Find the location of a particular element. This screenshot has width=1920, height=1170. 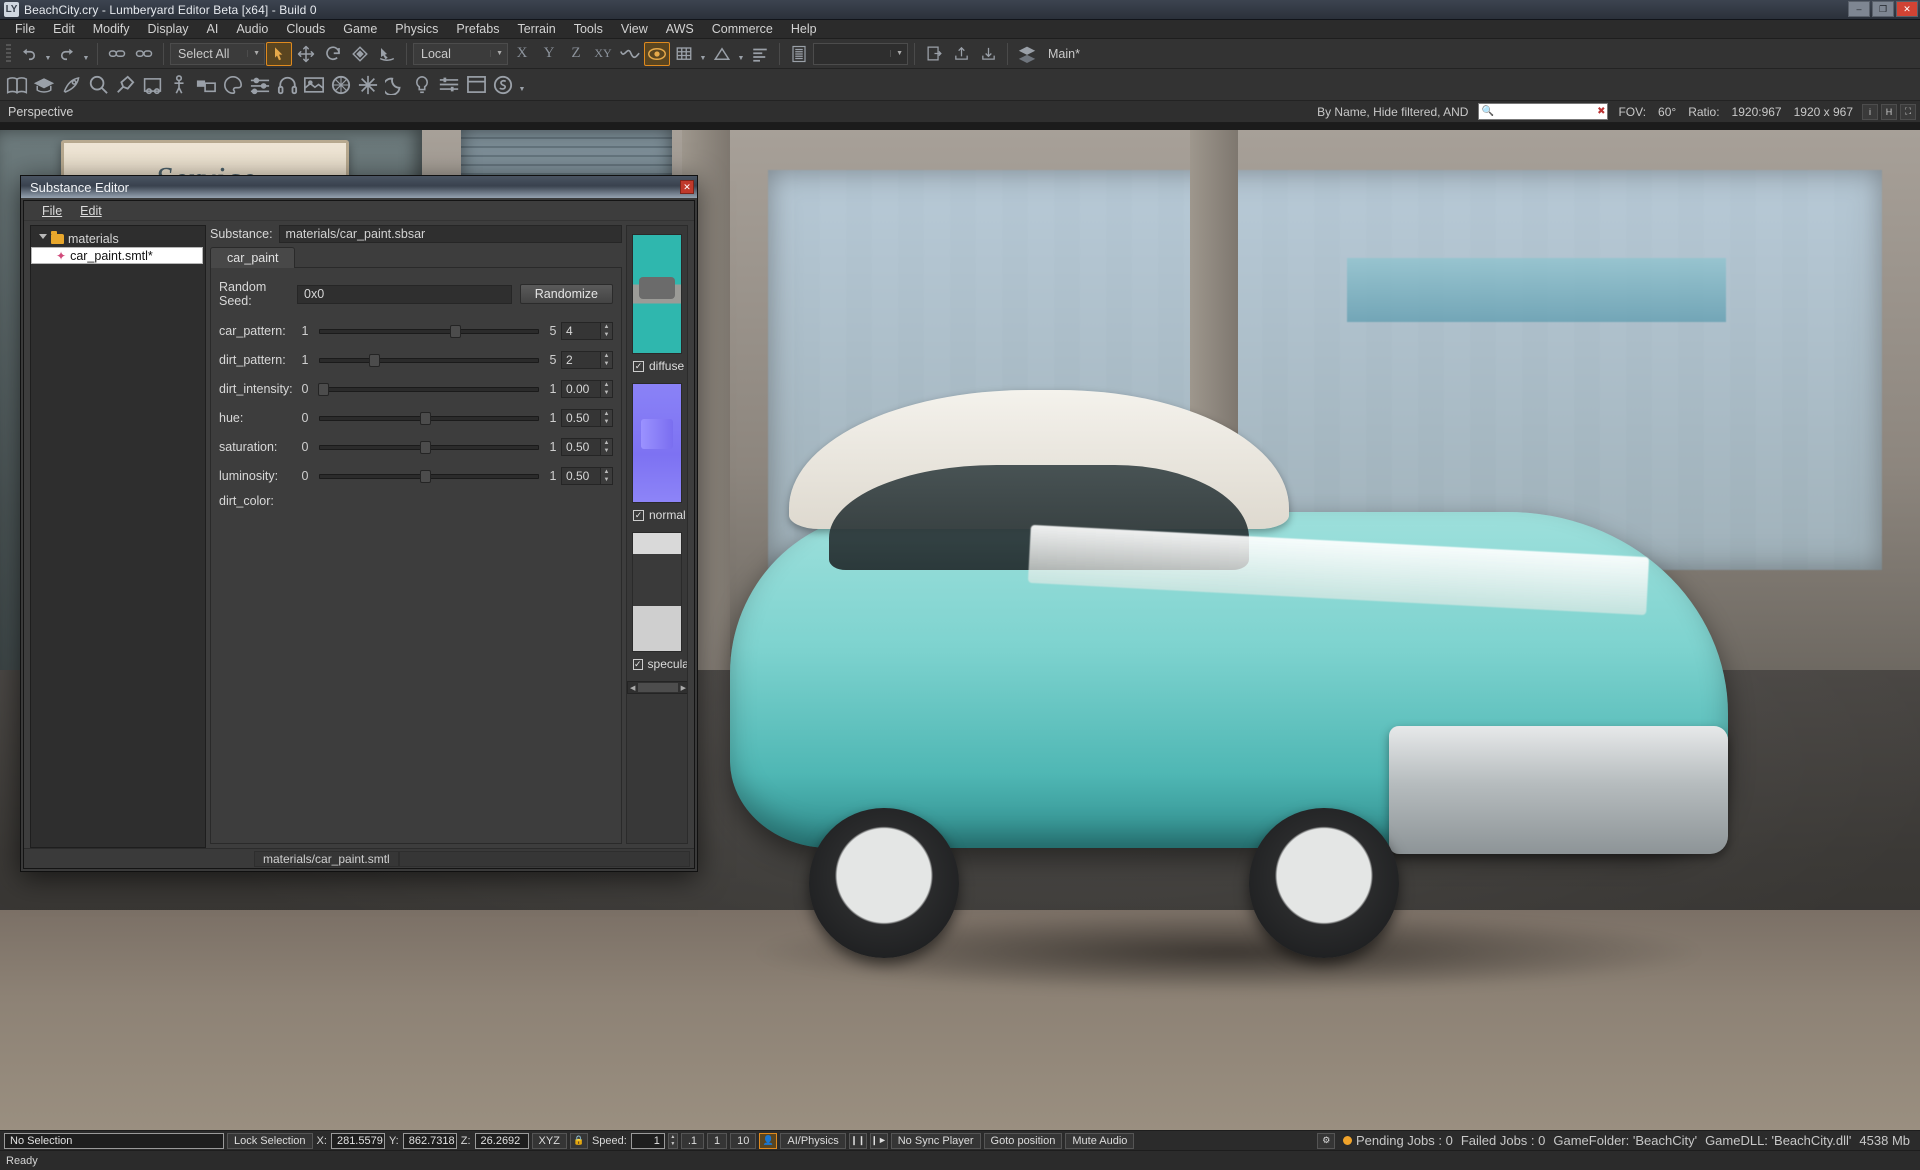

sliders-icon is located at coordinates (260, 85).